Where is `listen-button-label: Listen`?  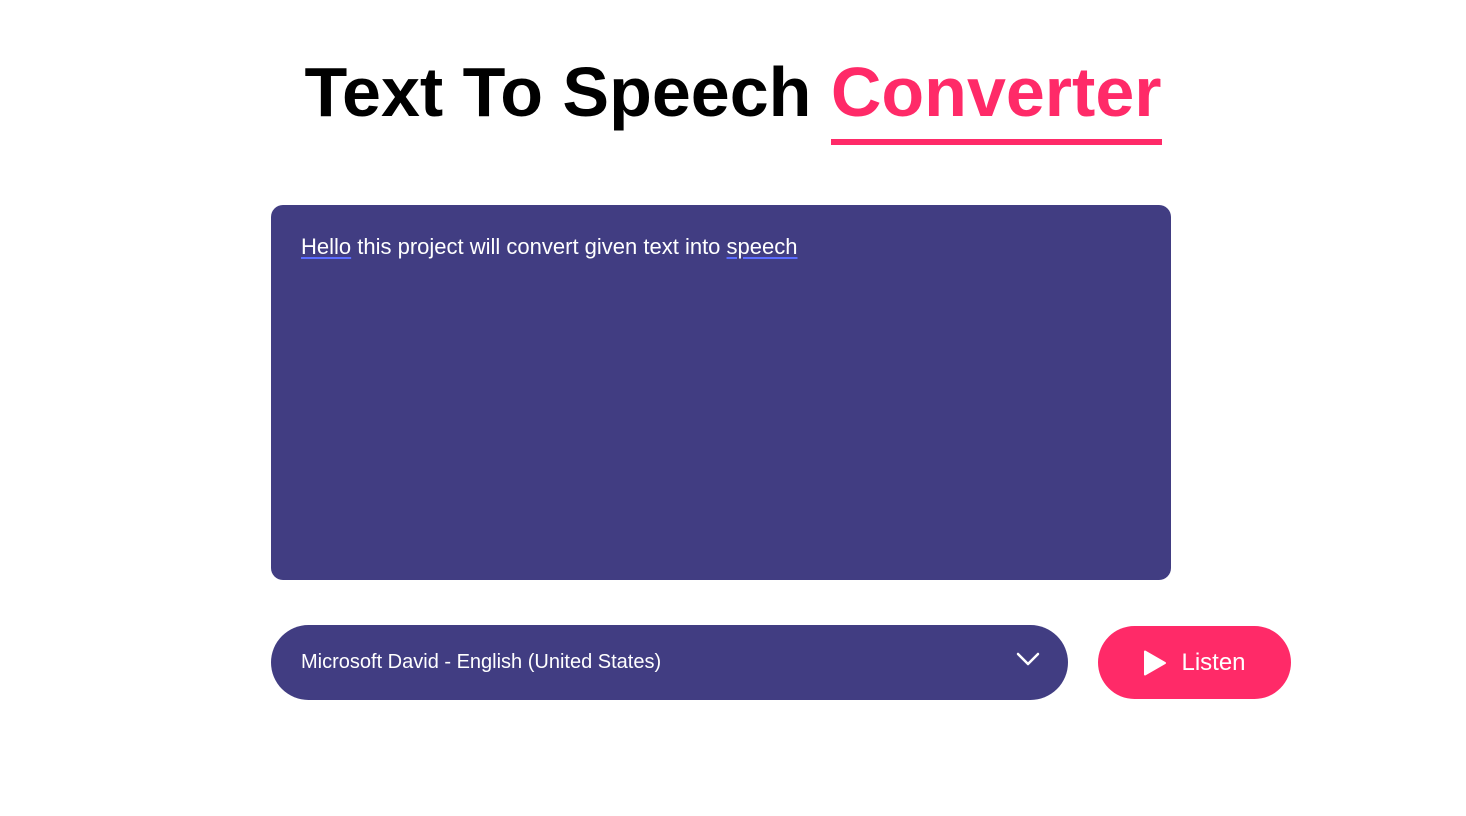
listen-button-label: Listen is located at coordinates (1213, 662).